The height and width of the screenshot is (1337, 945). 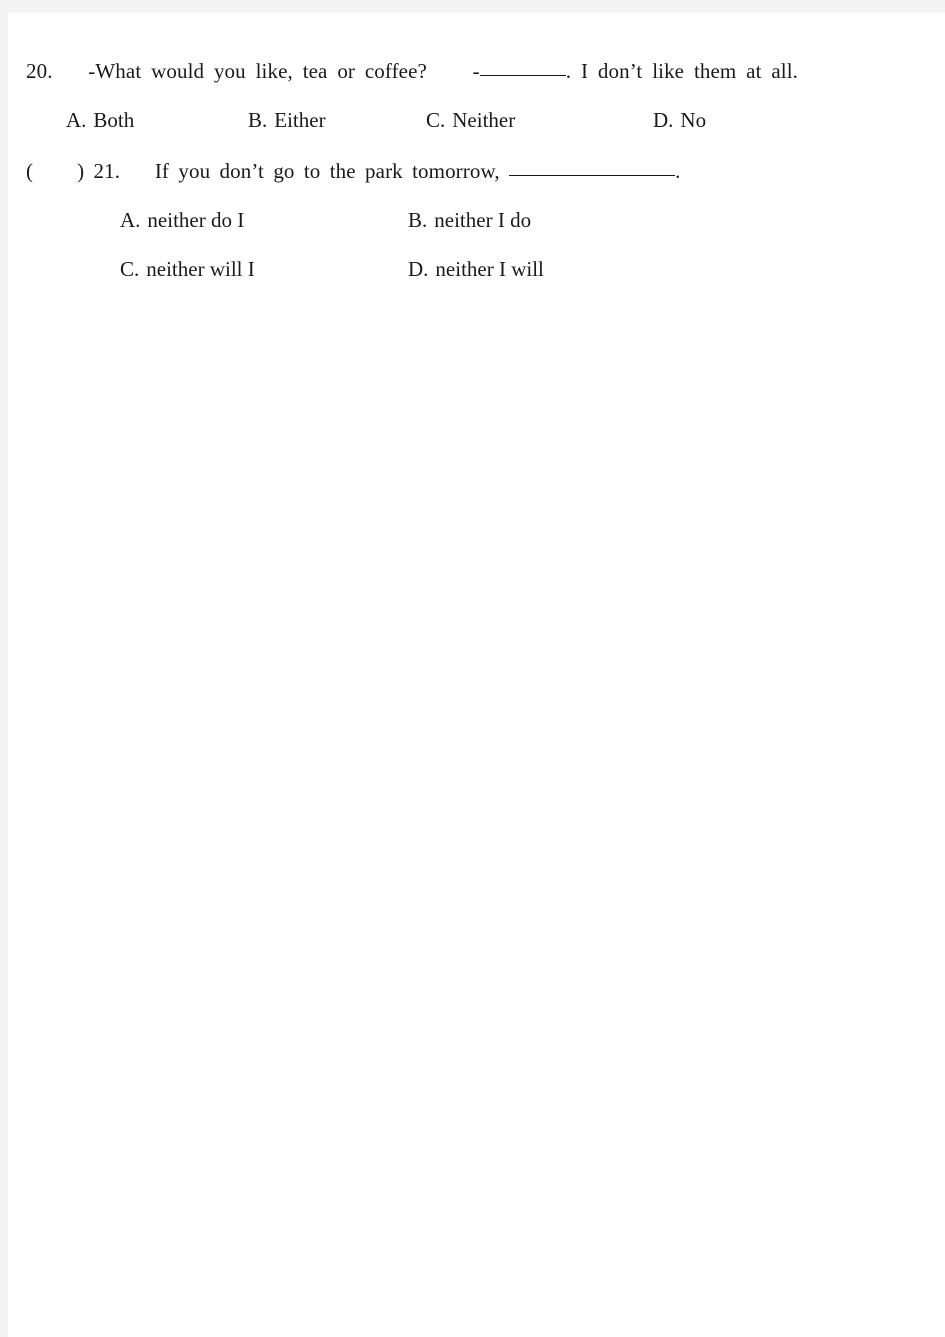 I want to click on question-20-option-d-letter: D., so click(x=663, y=120).